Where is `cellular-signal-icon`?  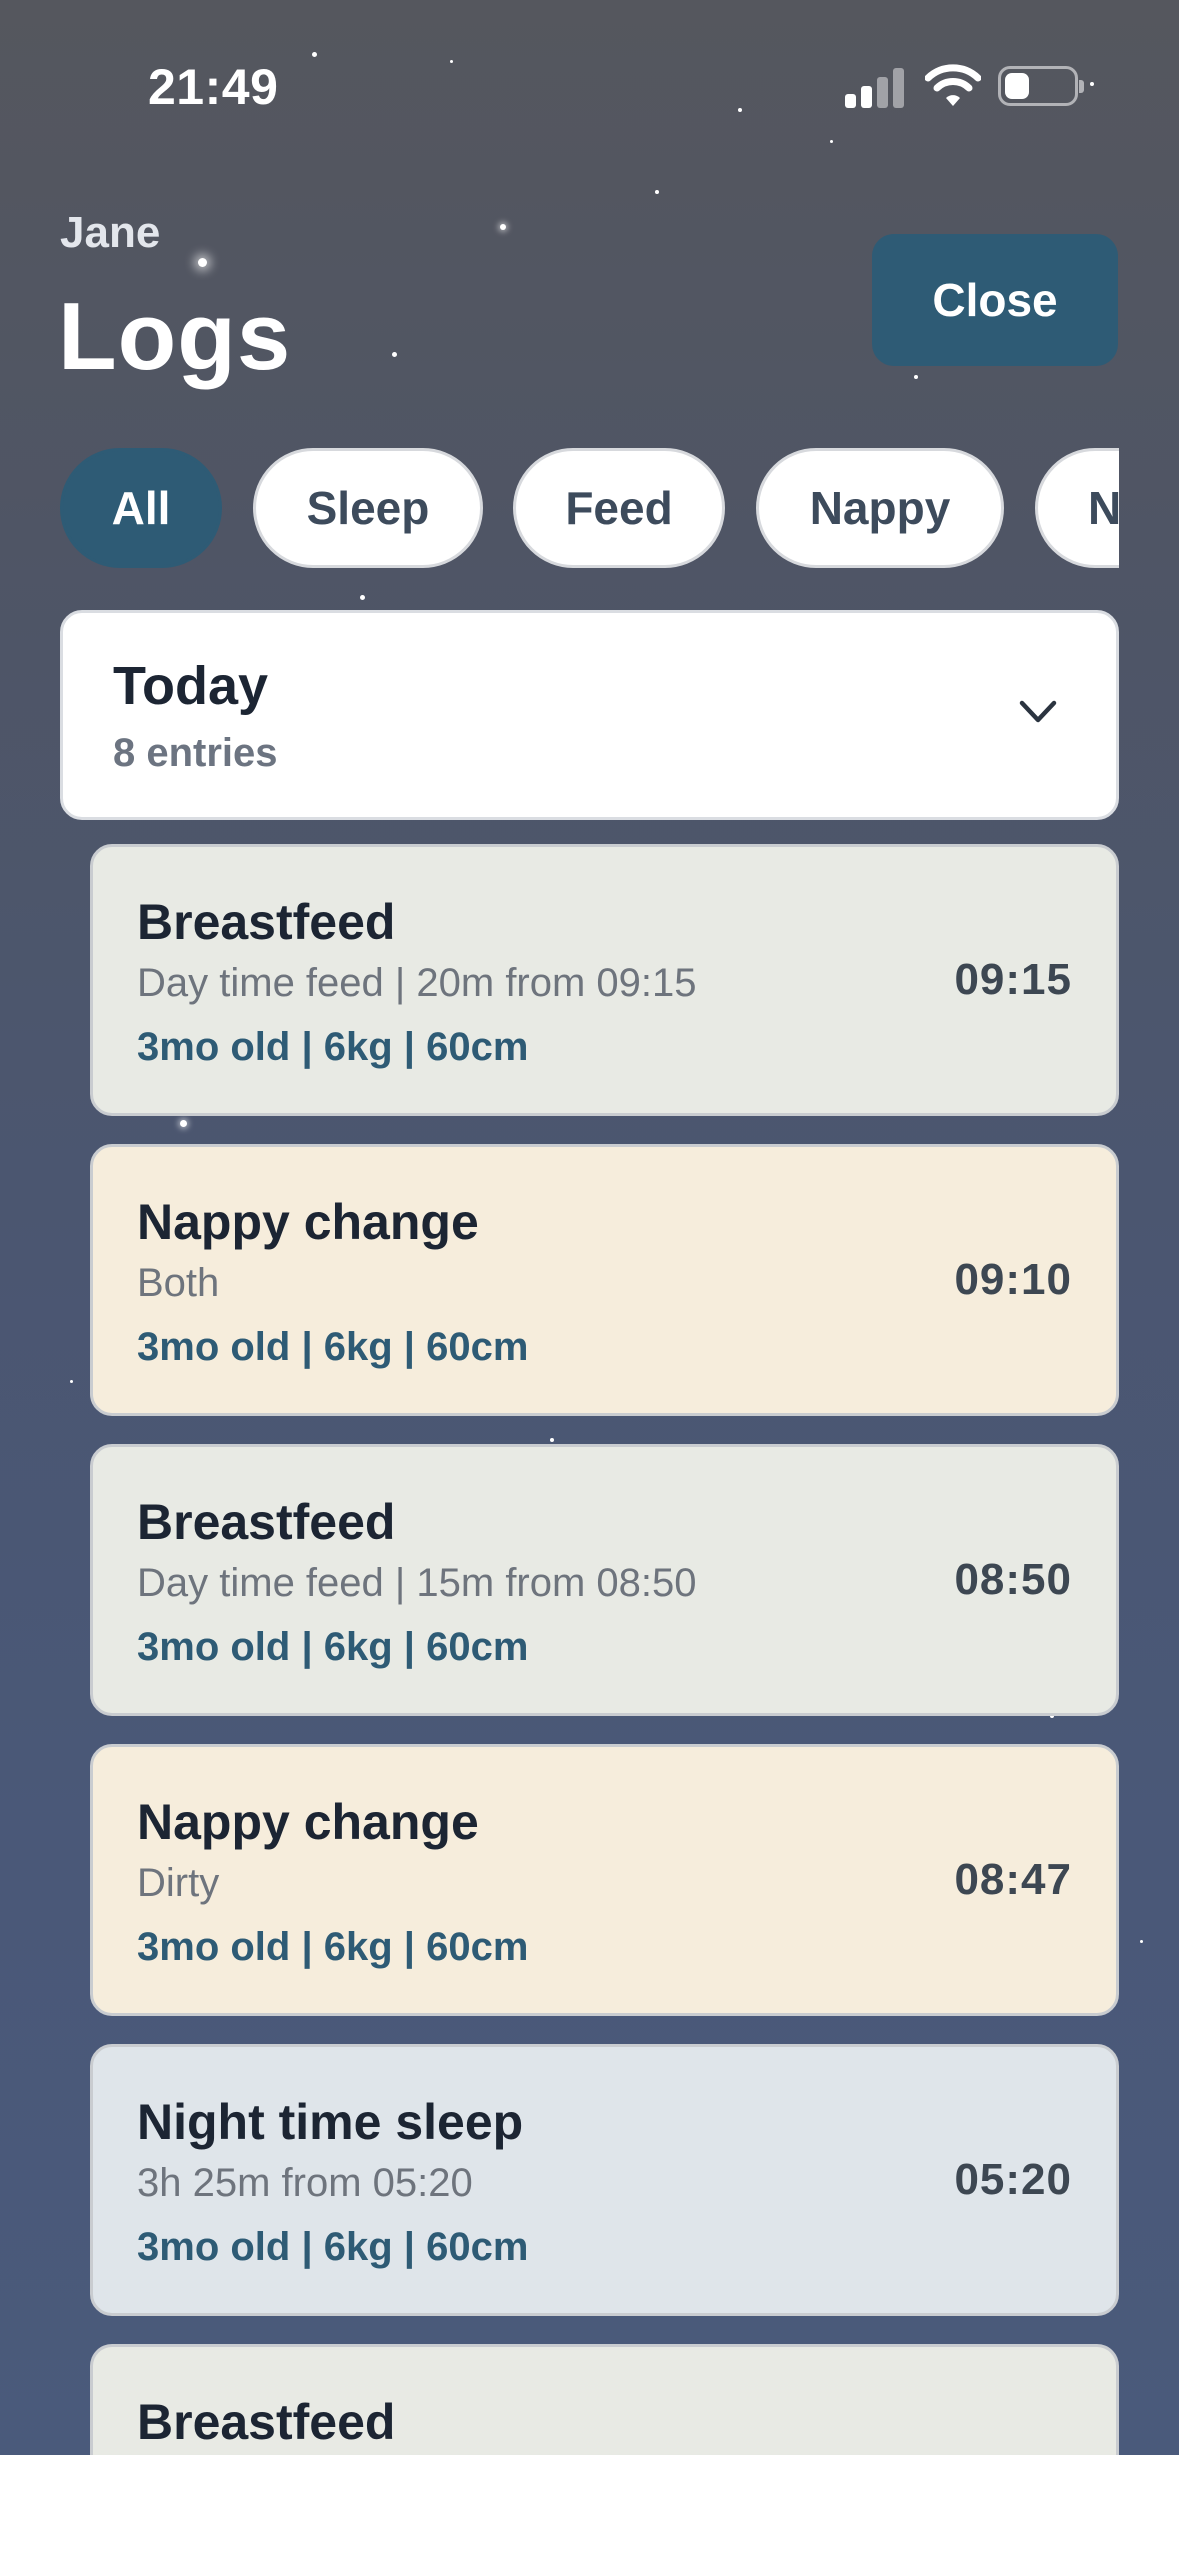 cellular-signal-icon is located at coordinates (875, 87).